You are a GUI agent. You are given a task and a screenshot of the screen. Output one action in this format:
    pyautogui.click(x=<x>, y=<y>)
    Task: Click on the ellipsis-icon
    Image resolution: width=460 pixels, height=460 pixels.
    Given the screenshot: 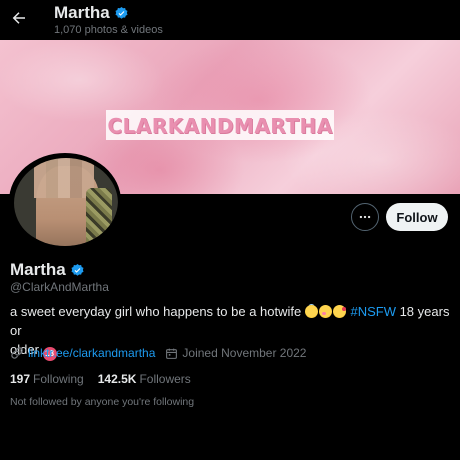 What is the action you would take?
    pyautogui.click(x=365, y=217)
    